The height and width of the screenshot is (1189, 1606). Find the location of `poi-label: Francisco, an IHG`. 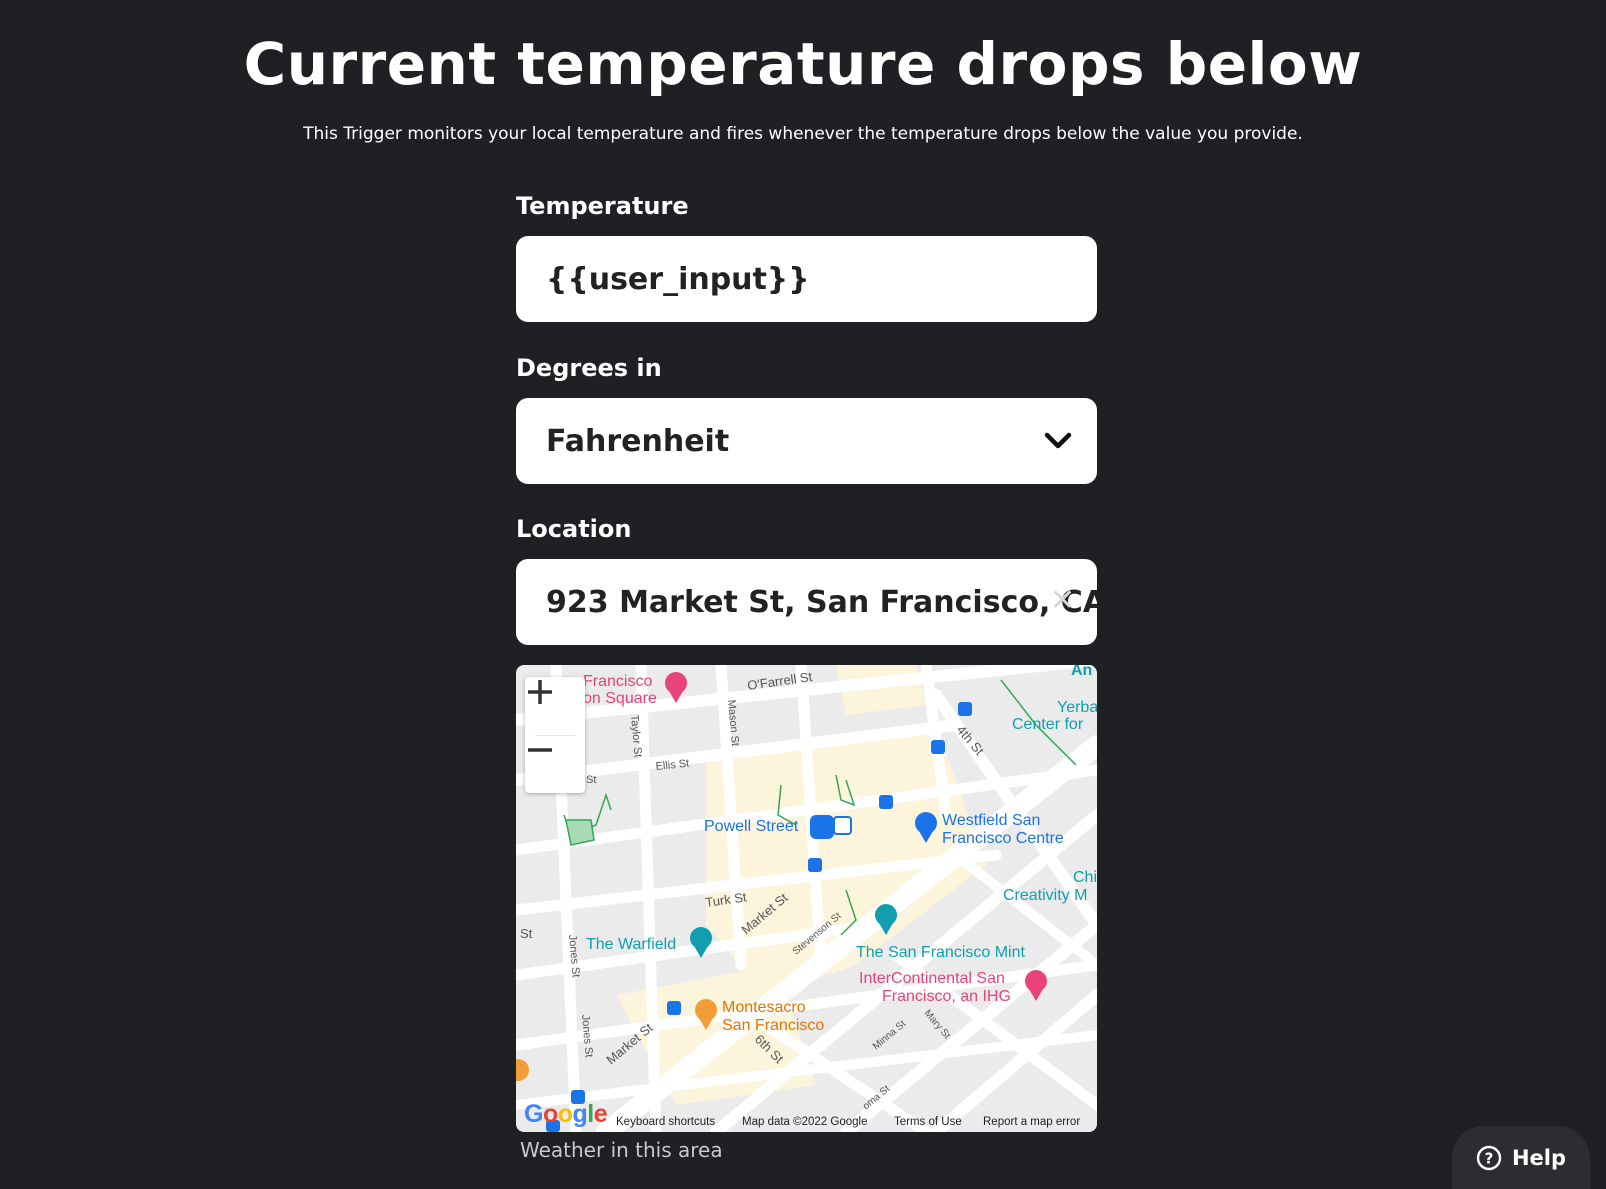

poi-label: Francisco, an IHG is located at coordinates (946, 996).